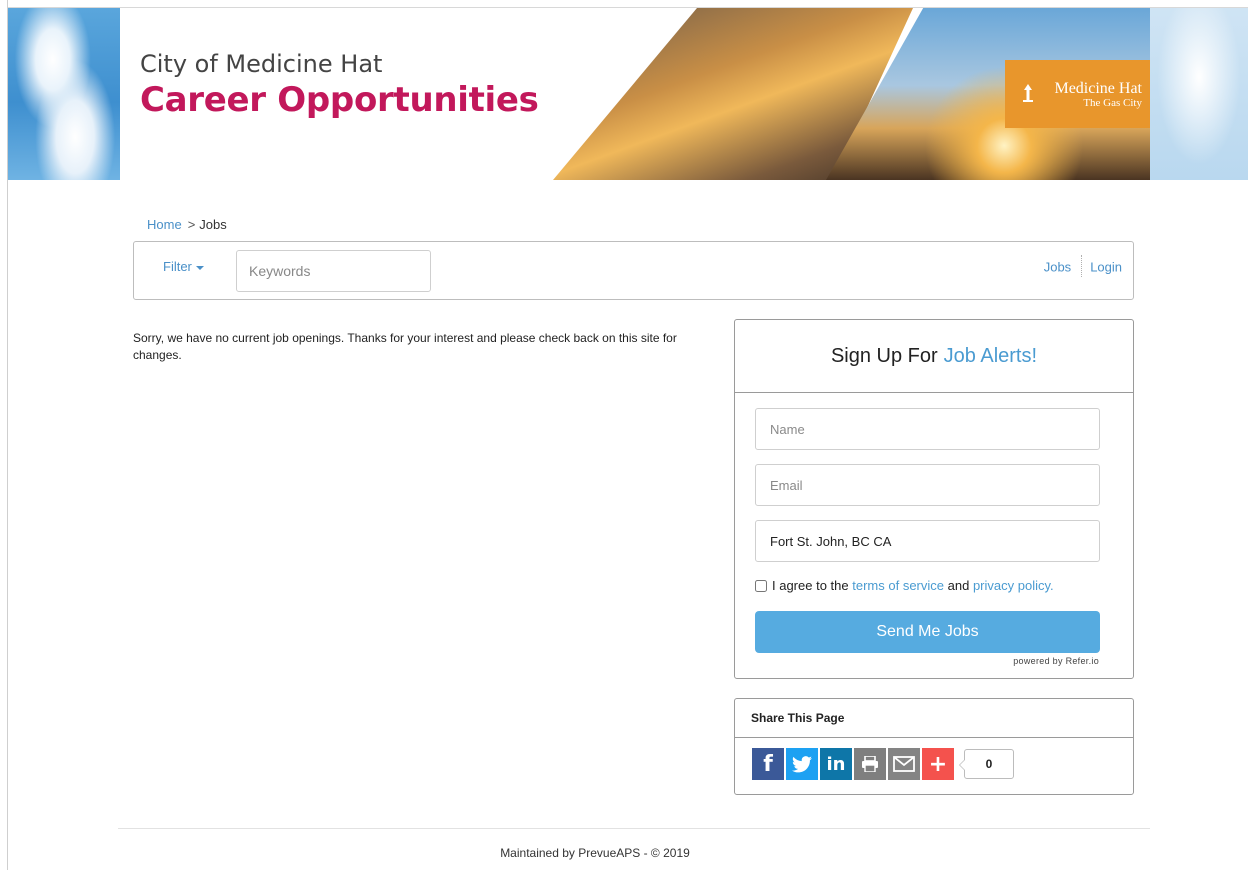 The image size is (1248, 870). Describe the element at coordinates (339, 100) in the screenshot. I see `site-title-big: Career Opportunities` at that location.